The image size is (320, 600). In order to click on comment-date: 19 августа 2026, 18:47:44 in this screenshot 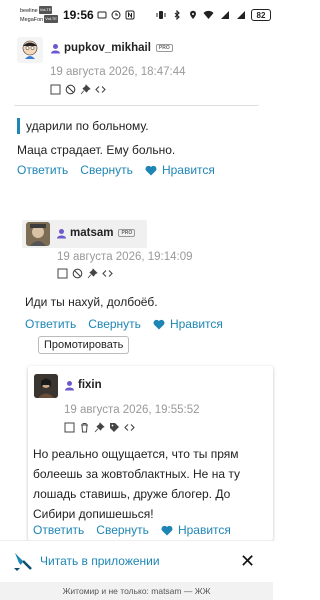, I will do `click(118, 72)`.